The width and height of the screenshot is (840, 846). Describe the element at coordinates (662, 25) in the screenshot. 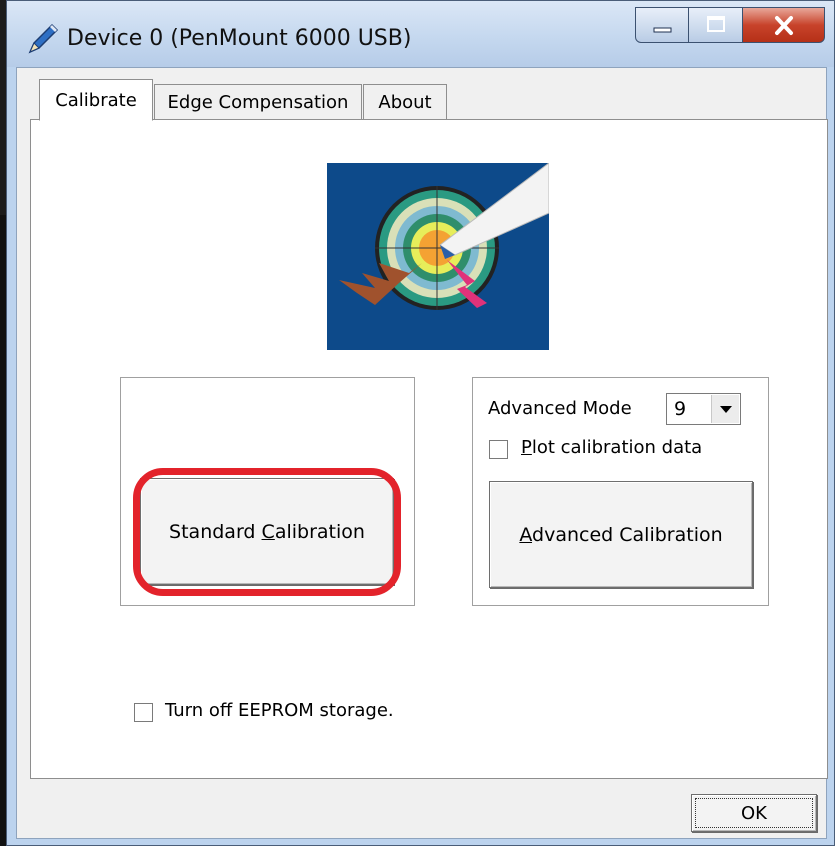

I see `minimize-button` at that location.